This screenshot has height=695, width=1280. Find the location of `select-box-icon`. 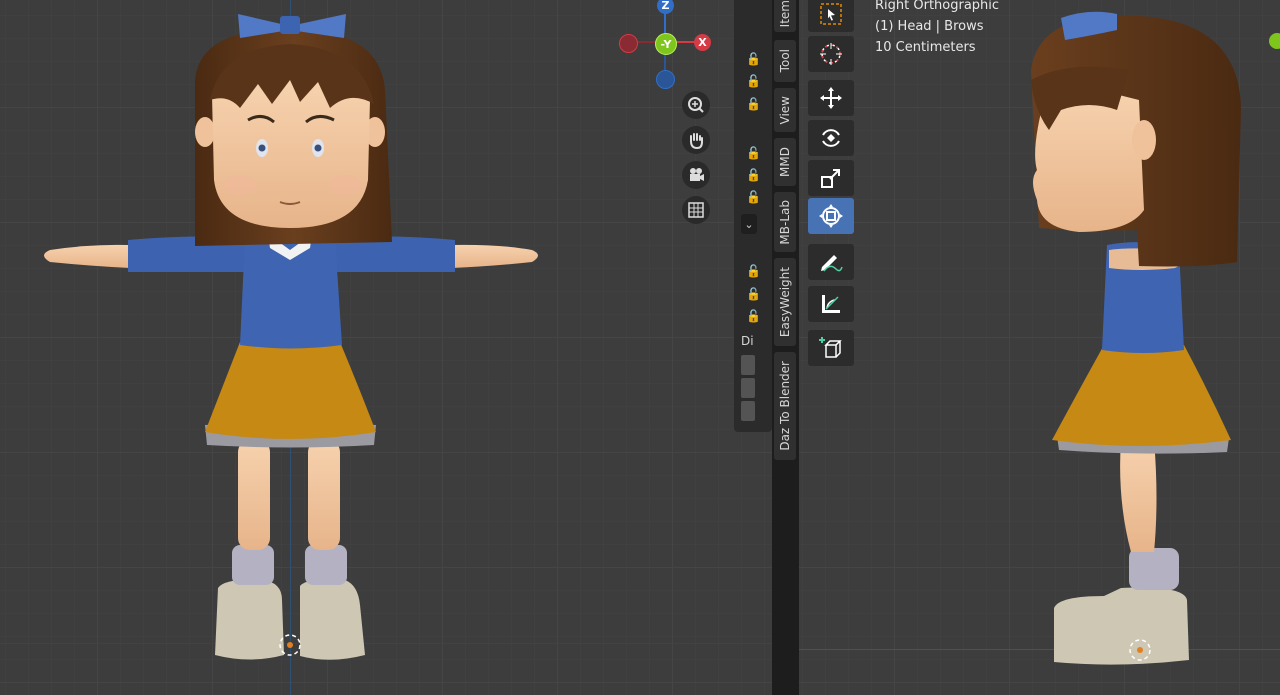

select-box-icon is located at coordinates (831, 16).